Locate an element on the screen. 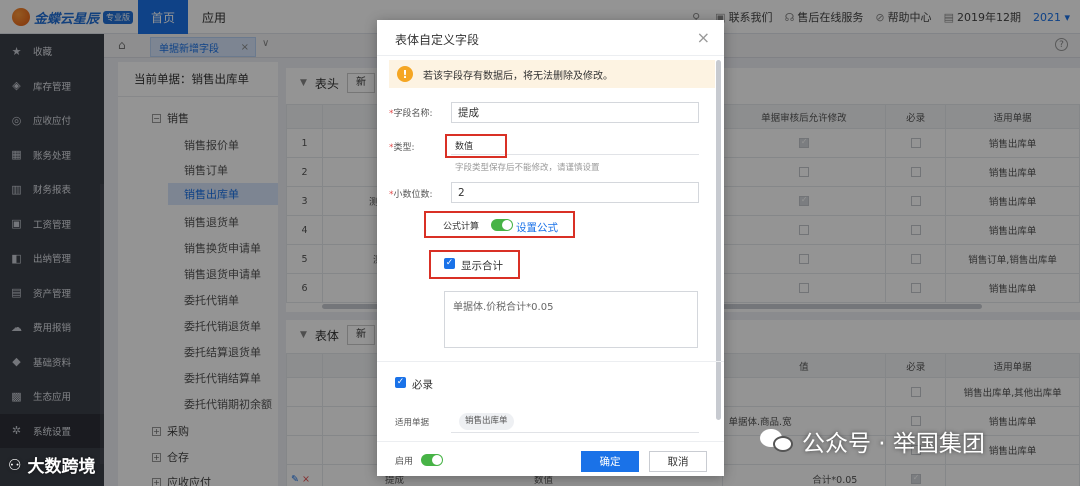 The width and height of the screenshot is (1080, 486). dialog-scrollbar is located at coordinates (718, 240).